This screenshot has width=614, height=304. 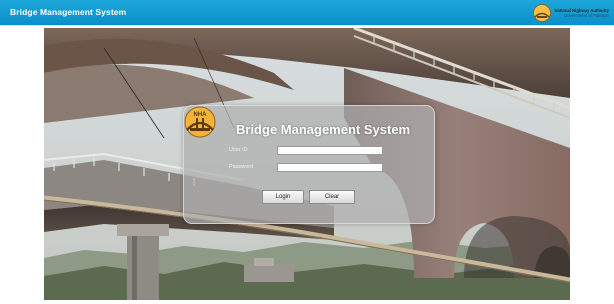 What do you see at coordinates (330, 167) in the screenshot?
I see `password-input` at bounding box center [330, 167].